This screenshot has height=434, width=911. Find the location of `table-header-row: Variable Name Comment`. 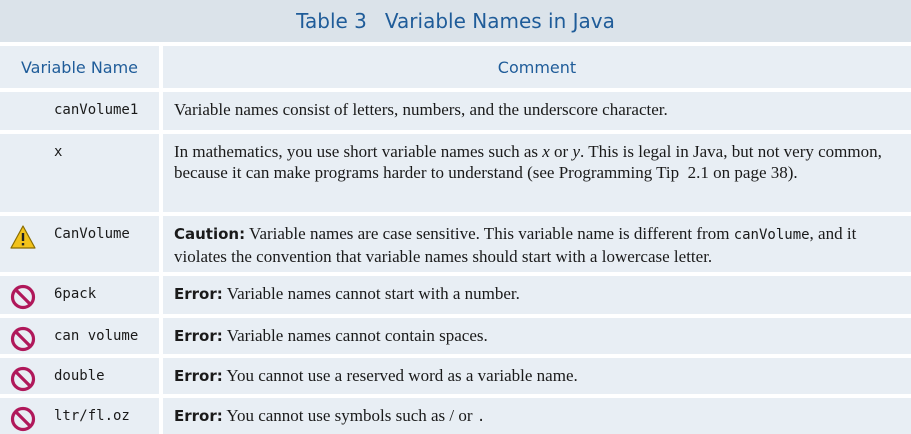

table-header-row: Variable Name Comment is located at coordinates (455, 67).